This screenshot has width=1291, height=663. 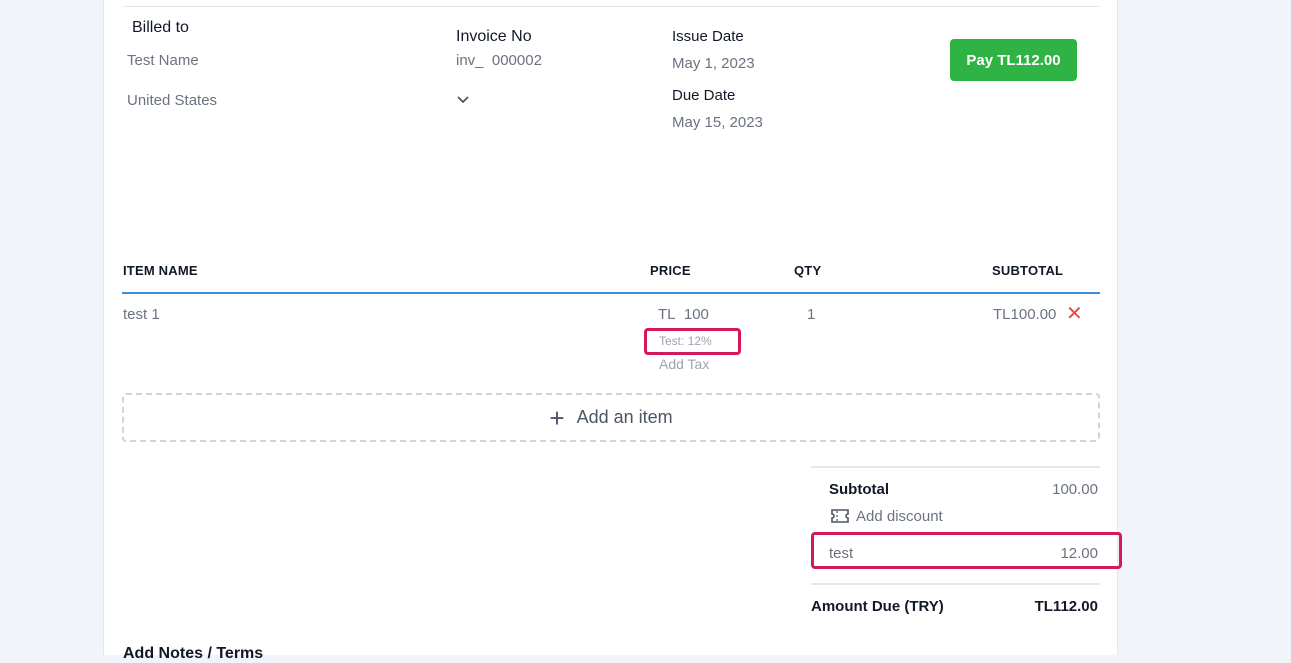 What do you see at coordinates (516, 60) in the screenshot?
I see `invoice-number: 000002` at bounding box center [516, 60].